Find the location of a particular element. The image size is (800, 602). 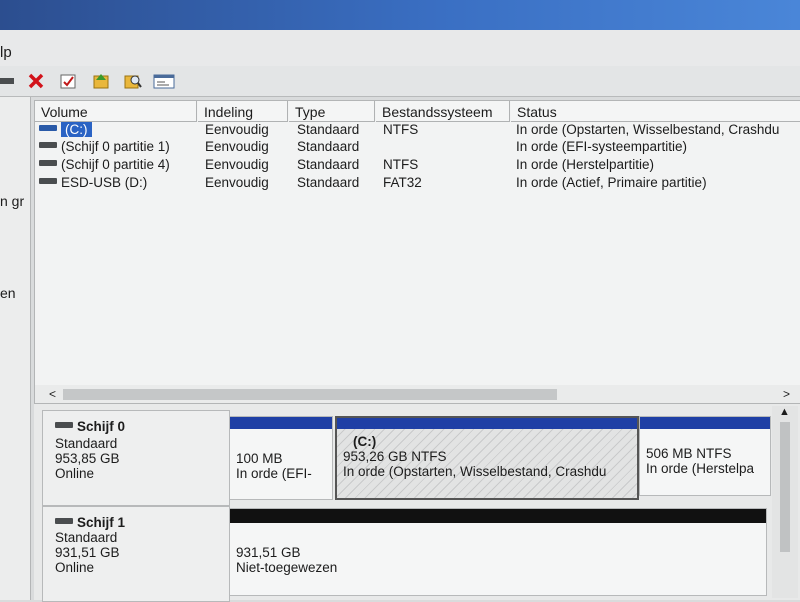

disk-0-label: Schijf 0 Standaard 953,85 GB Online is located at coordinates (136, 458).